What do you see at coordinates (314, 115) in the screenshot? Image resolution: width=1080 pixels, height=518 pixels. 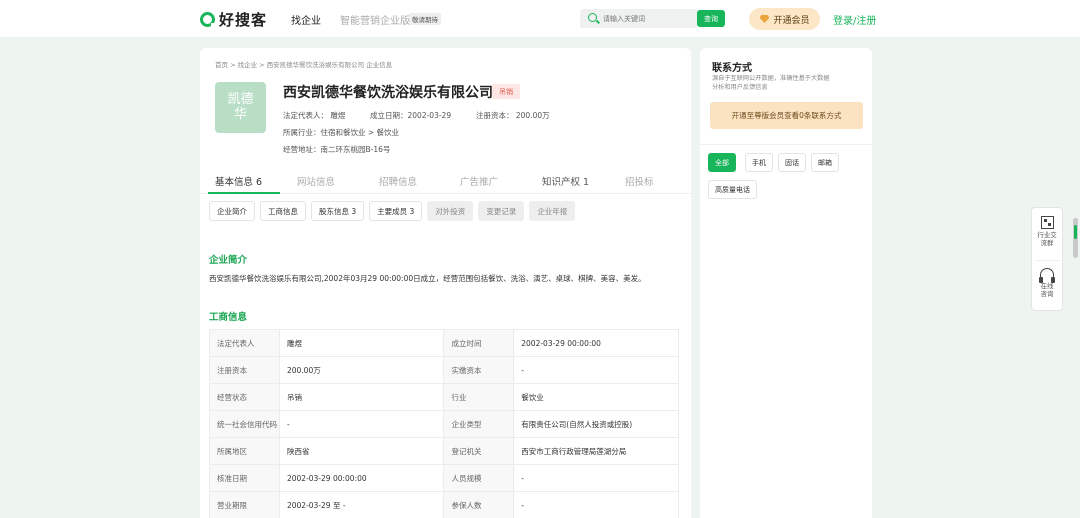 I see `legal-rep: 法定代表人： 雕煜` at bounding box center [314, 115].